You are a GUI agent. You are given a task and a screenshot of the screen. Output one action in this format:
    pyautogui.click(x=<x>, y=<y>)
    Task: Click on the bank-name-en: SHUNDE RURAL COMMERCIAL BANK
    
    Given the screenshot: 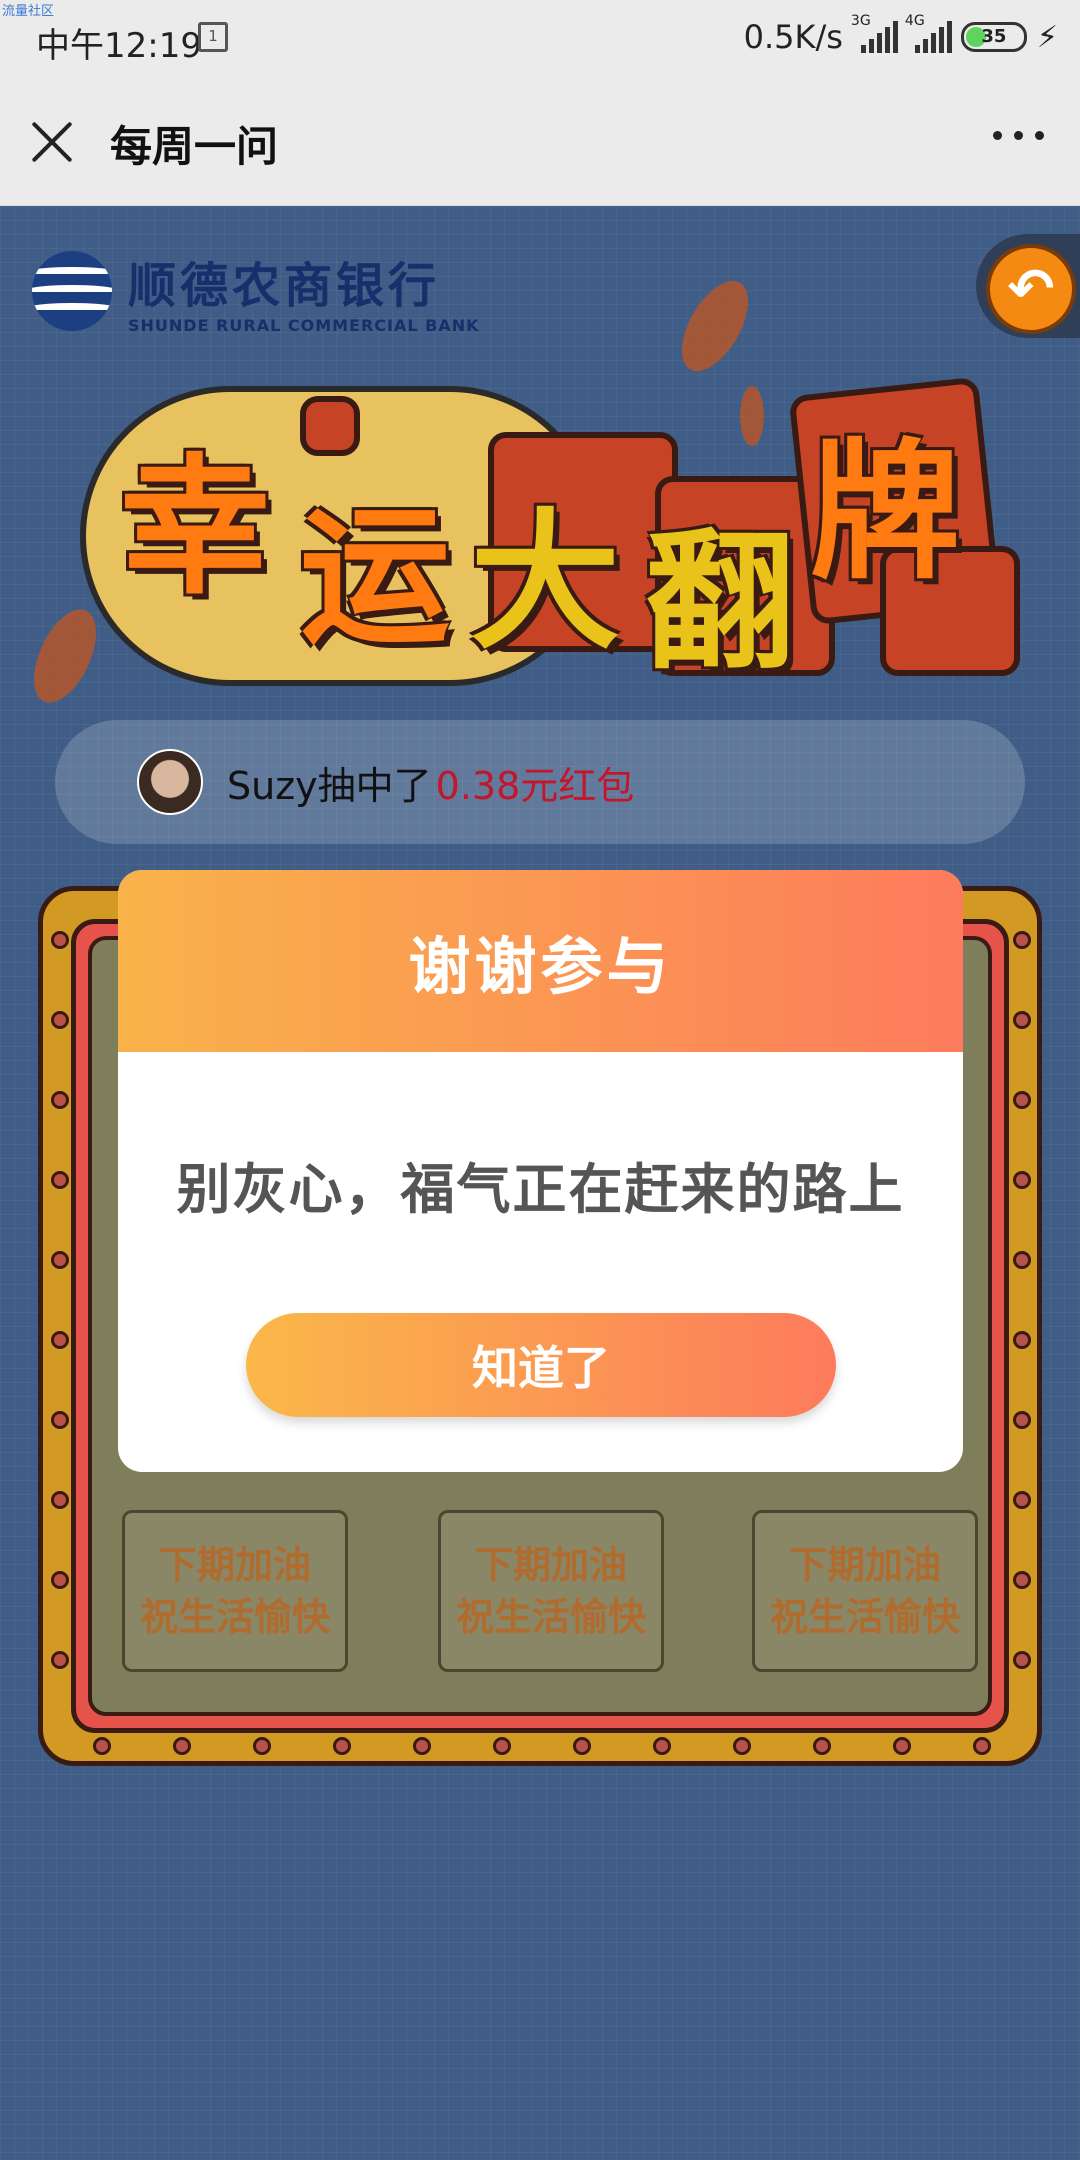 What is the action you would take?
    pyautogui.click(x=304, y=325)
    